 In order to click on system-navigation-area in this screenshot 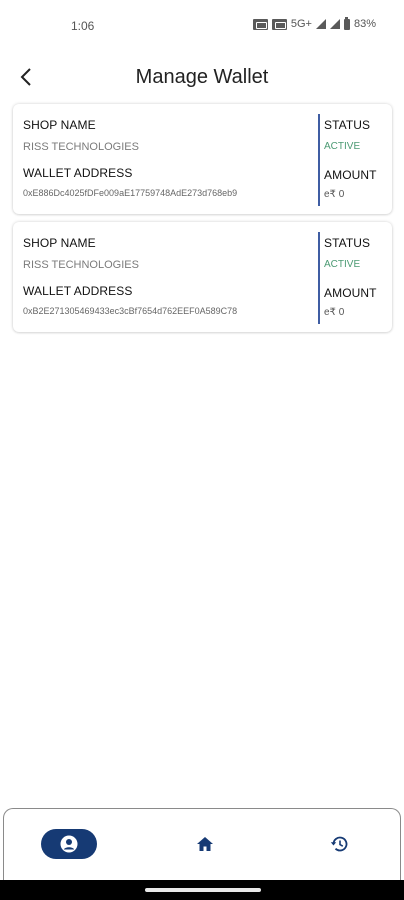, I will do `click(202, 890)`.